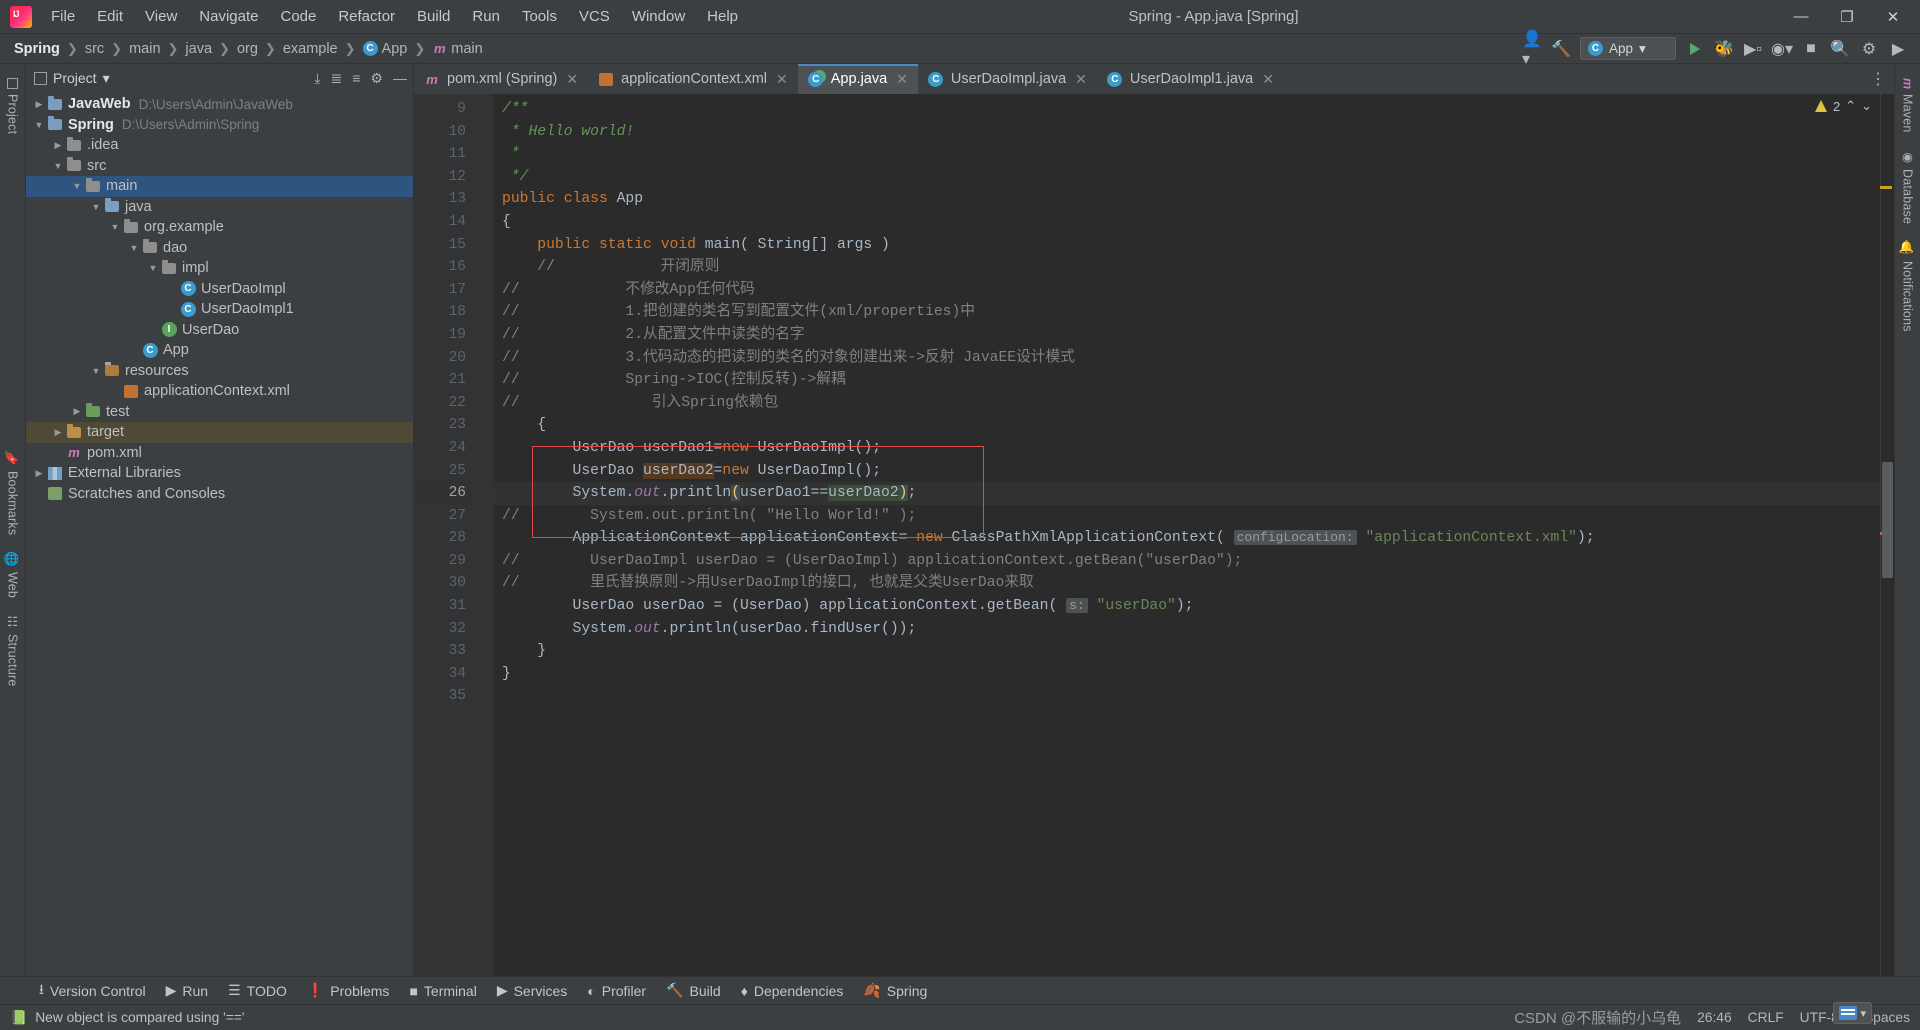 This screenshot has width=1920, height=1030. What do you see at coordinates (385, 49) in the screenshot?
I see `breadcrumb-item-app: C App` at bounding box center [385, 49].